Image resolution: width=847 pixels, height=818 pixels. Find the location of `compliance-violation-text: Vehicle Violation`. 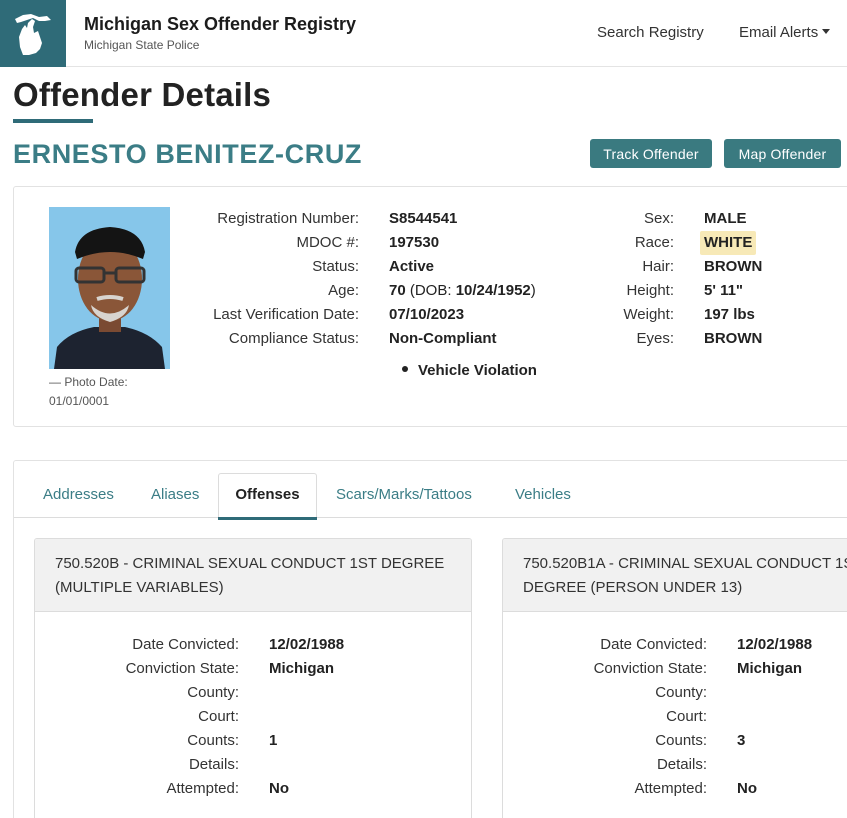

compliance-violation-text: Vehicle Violation is located at coordinates (477, 370).